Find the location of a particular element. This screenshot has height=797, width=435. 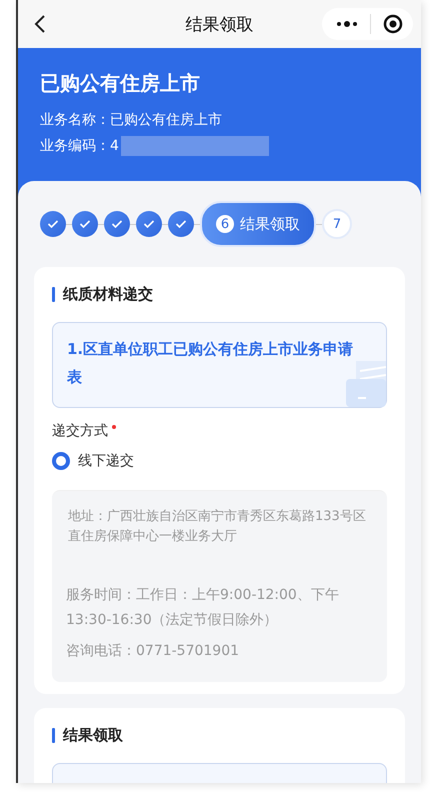

section-title: 纸质材料递交 is located at coordinates (108, 294).